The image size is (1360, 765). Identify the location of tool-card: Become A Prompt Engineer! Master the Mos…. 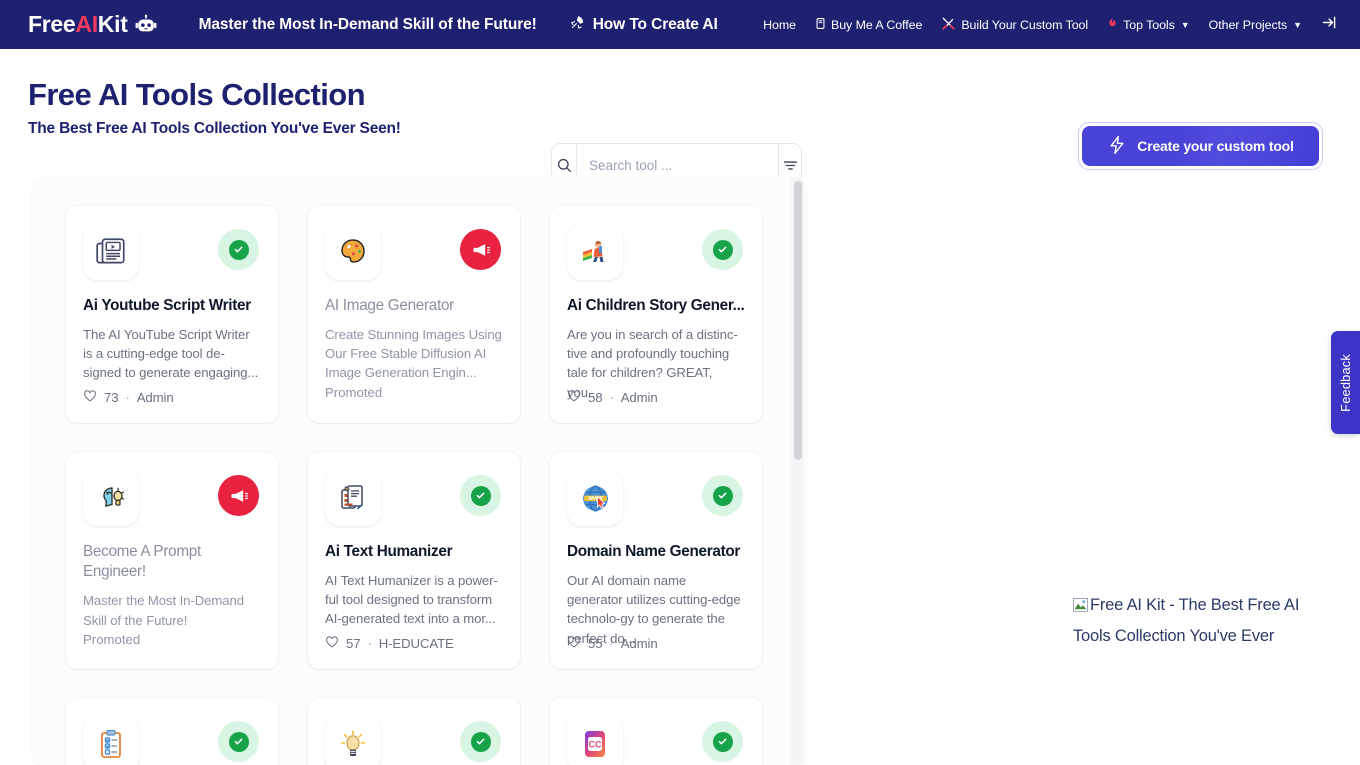
(172, 560).